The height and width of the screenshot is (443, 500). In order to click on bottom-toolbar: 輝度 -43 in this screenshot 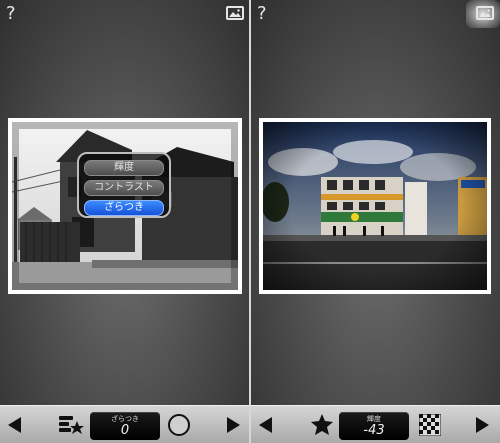, I will do `click(375, 424)`.